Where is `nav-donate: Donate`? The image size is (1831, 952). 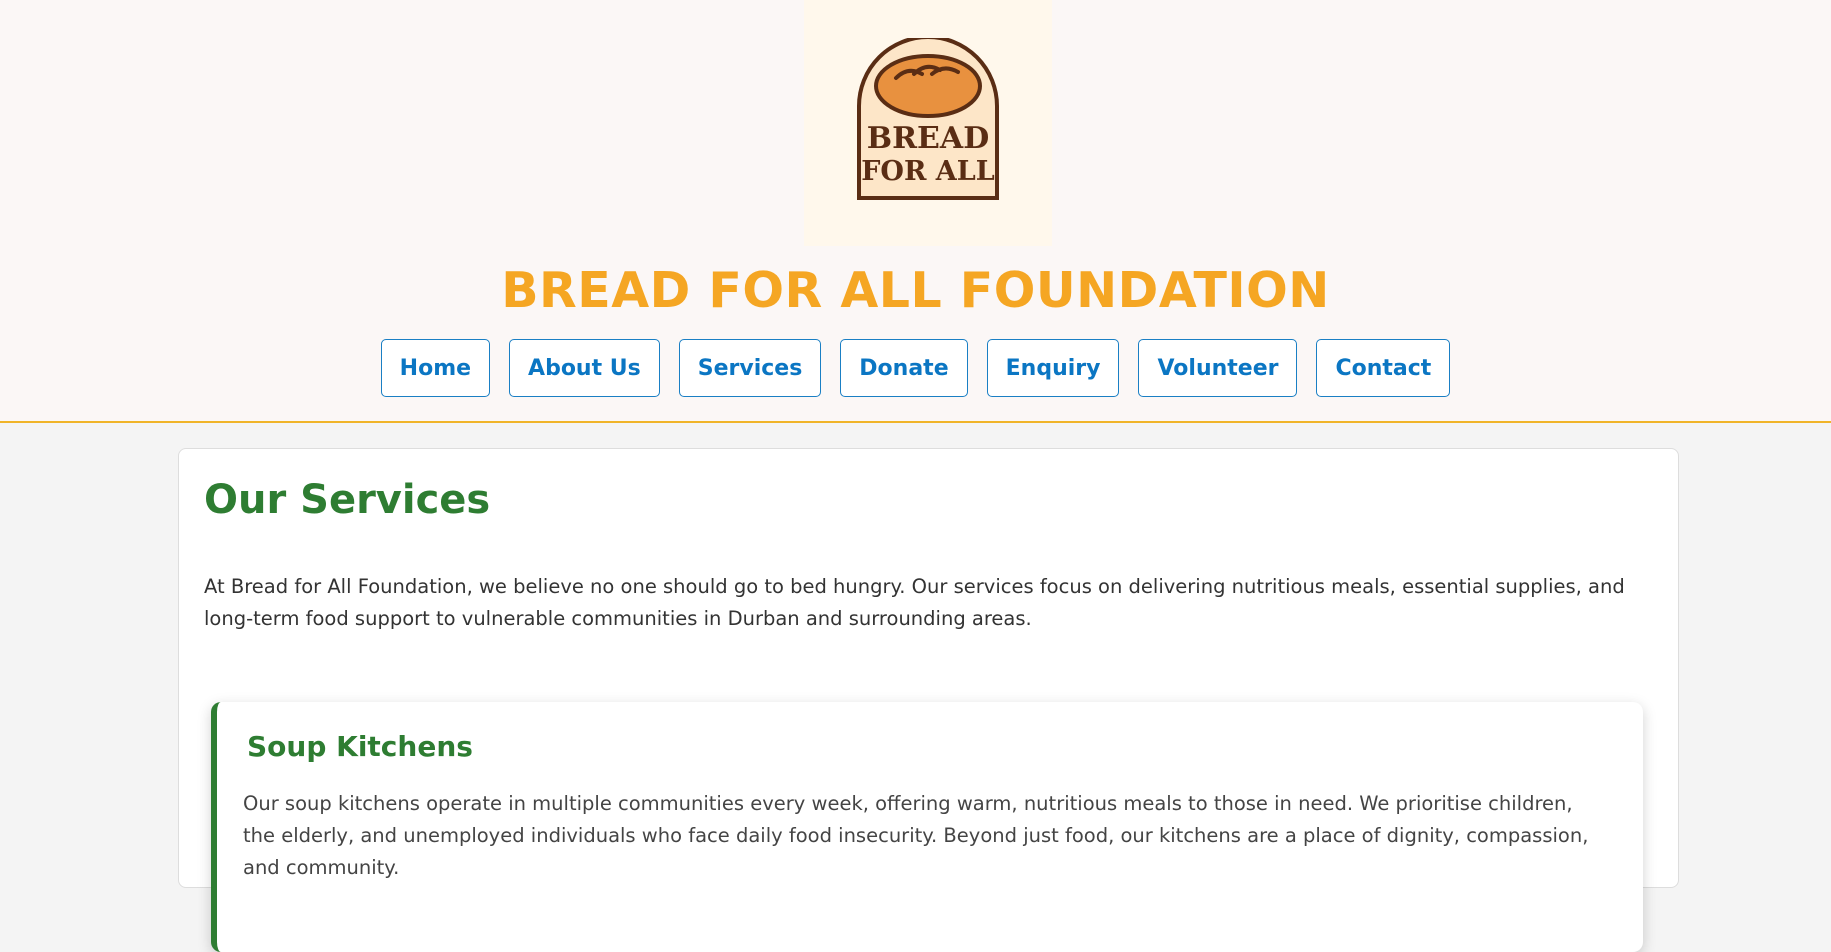
nav-donate: Donate is located at coordinates (904, 368).